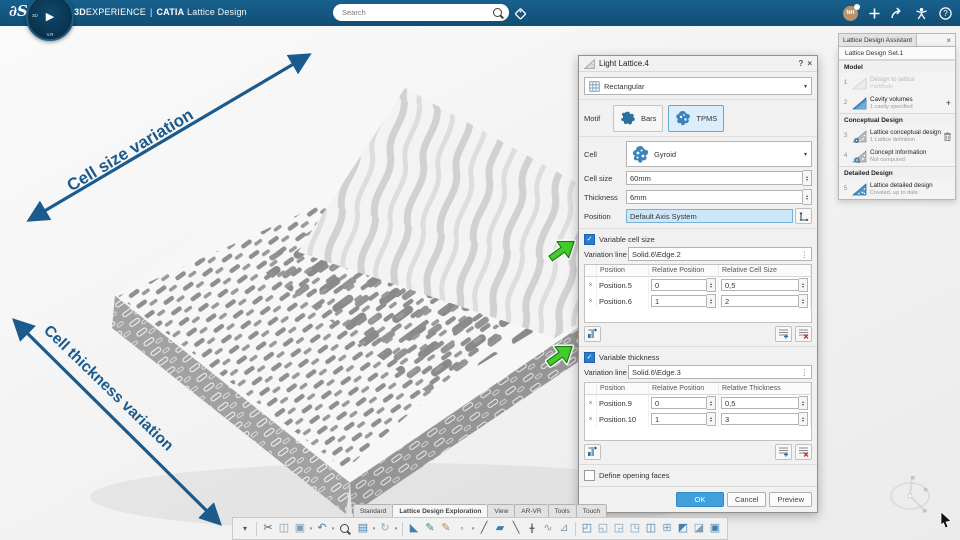  Describe the element at coordinates (268, 528) in the screenshot. I see `cut-icon: ✂` at that location.